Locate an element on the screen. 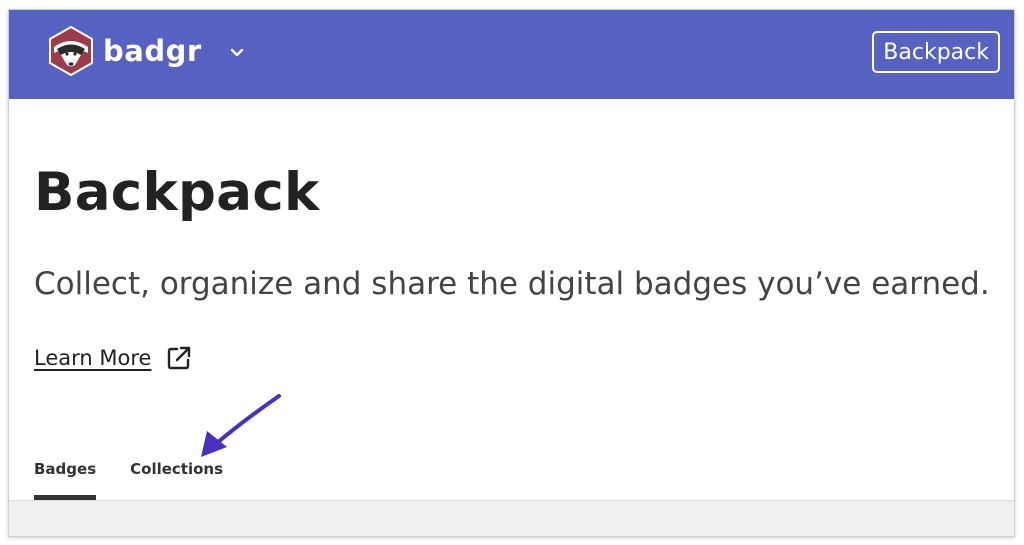 This screenshot has height=545, width=1024. brand-logo: badgr is located at coordinates (123, 51).